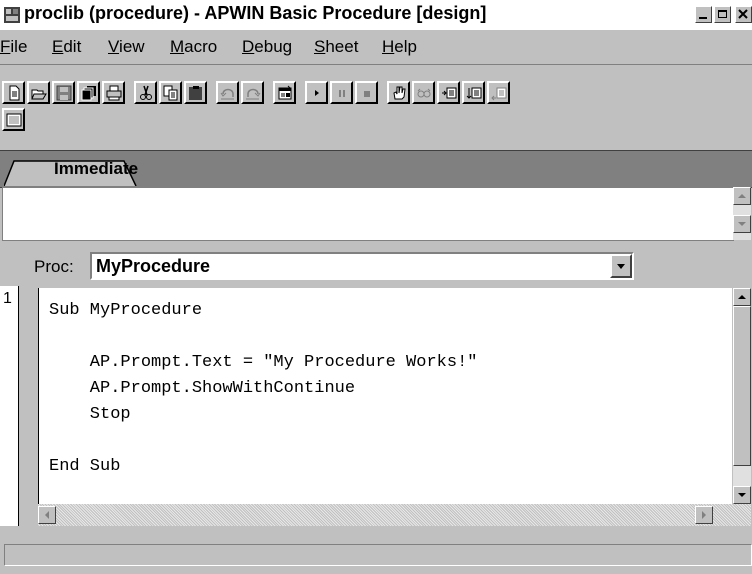 The height and width of the screenshot is (574, 752). I want to click on stop-icon, so click(367, 94).